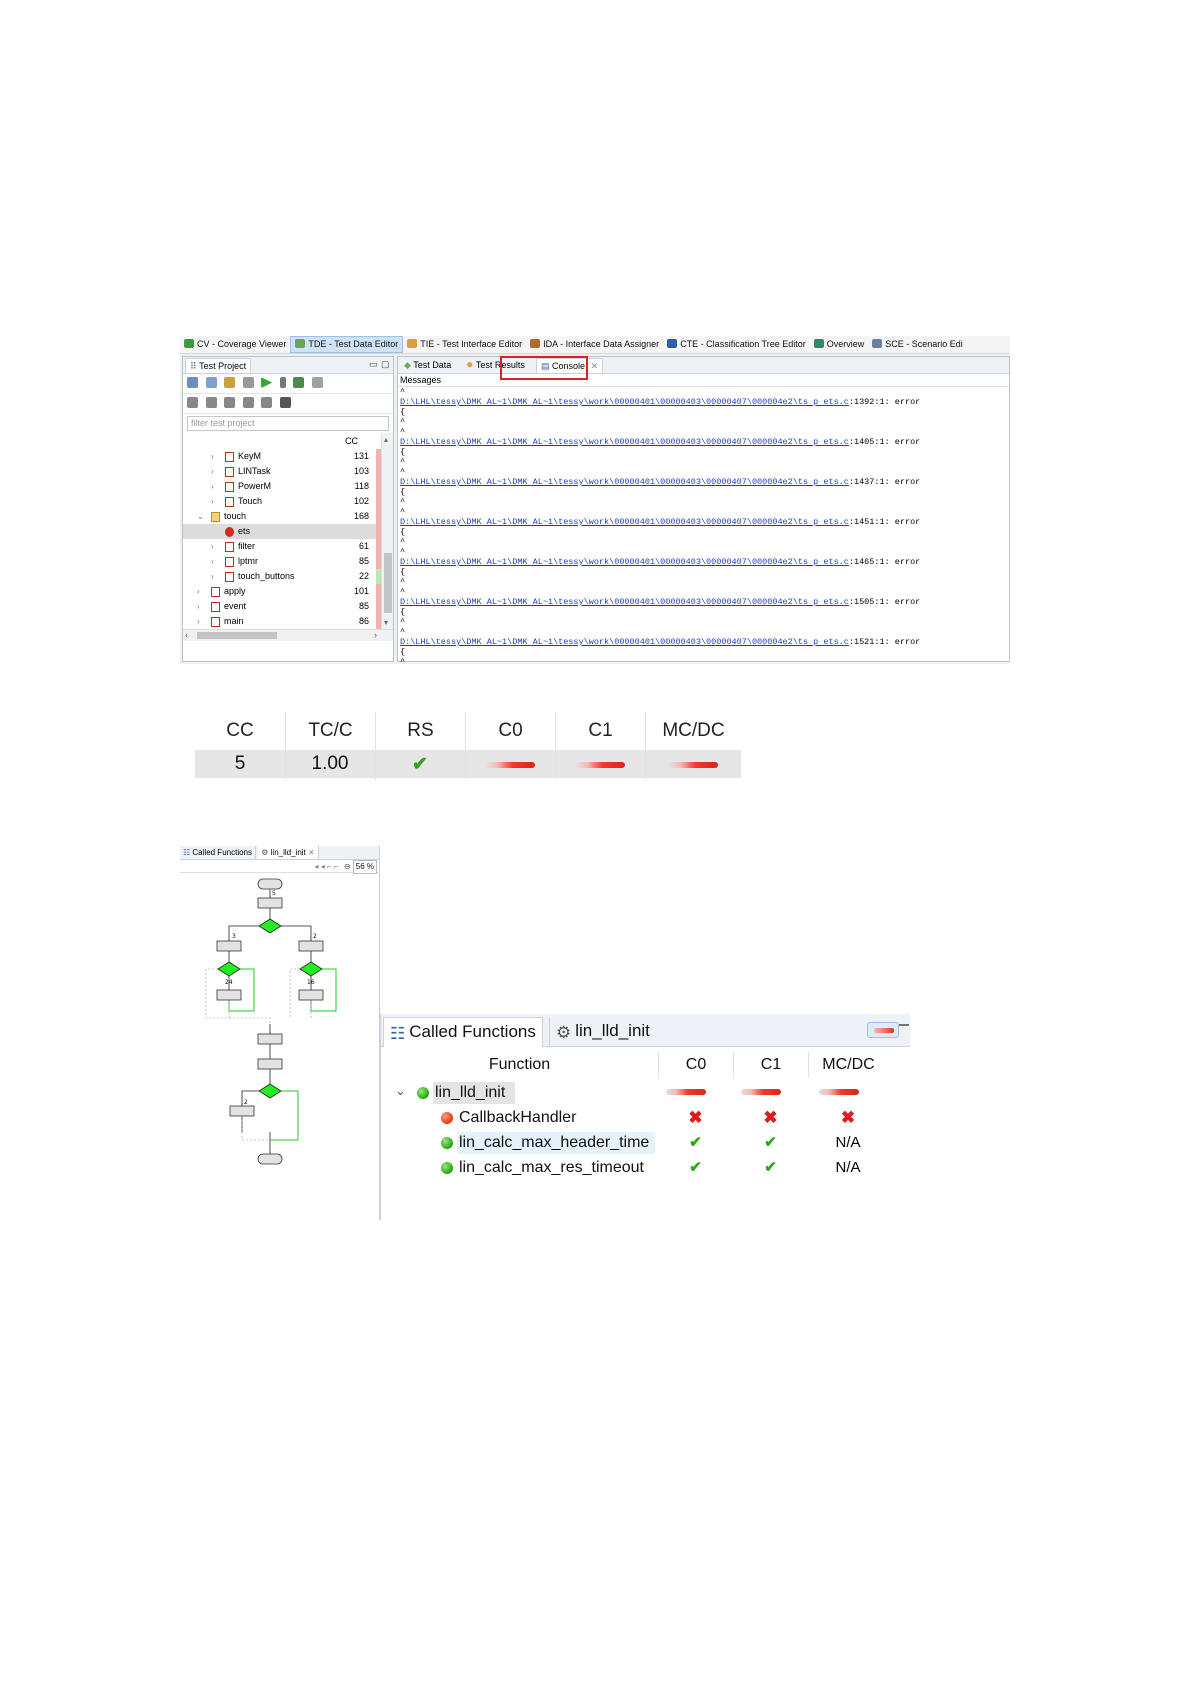 The width and height of the screenshot is (1192, 1685). I want to click on tool-icon, so click(285, 403).